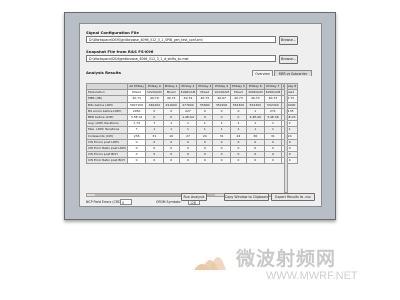 The image size is (400, 300). I want to click on snapshot-label: Snapshot File from R&S FS-K96, so click(120, 51).